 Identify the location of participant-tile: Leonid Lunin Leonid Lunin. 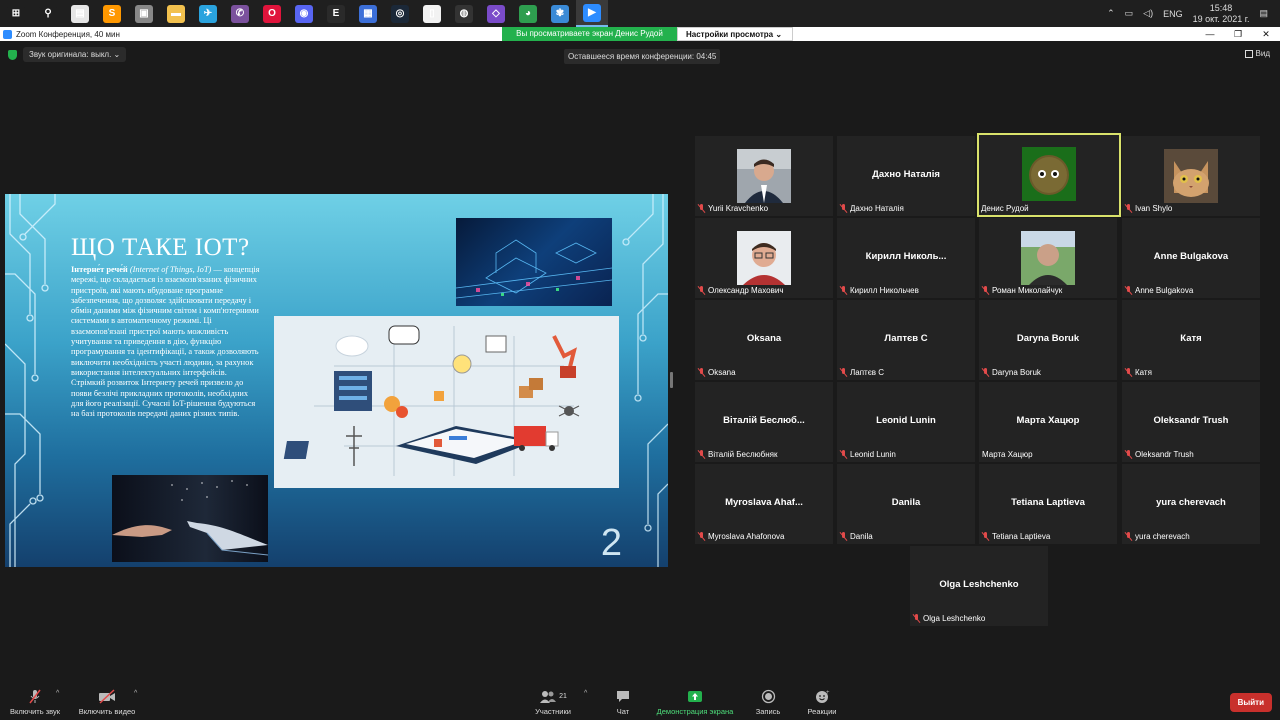
(906, 422).